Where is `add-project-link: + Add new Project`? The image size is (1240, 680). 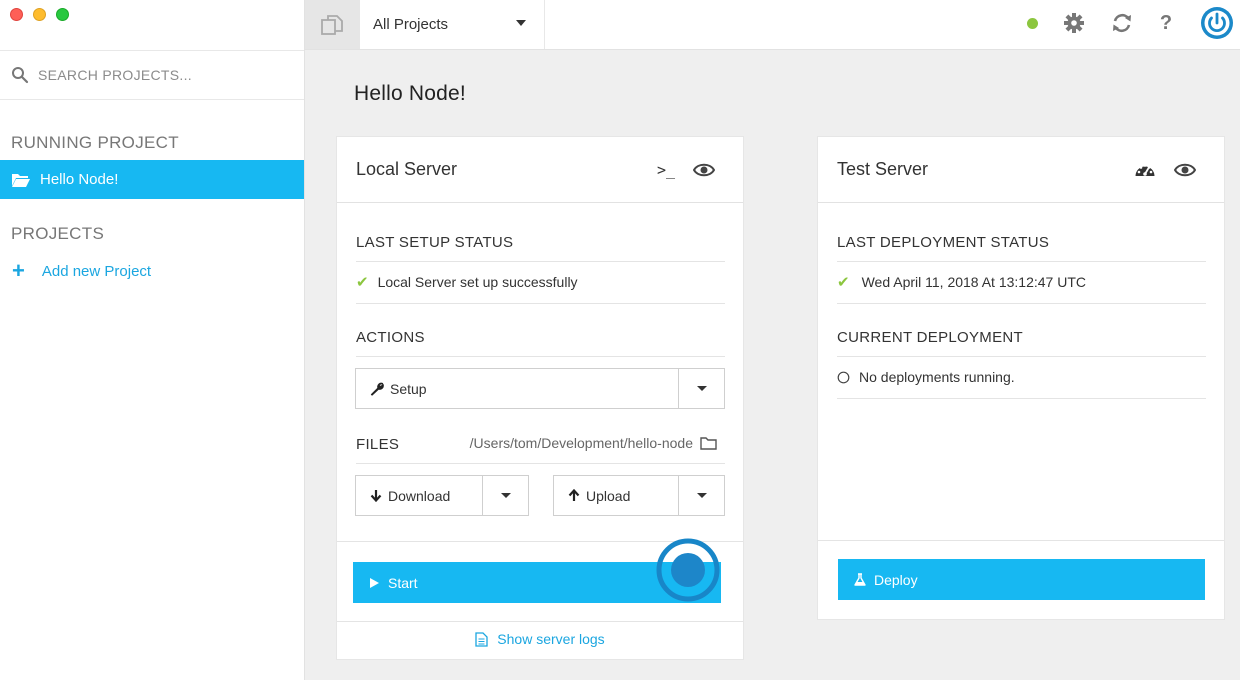
add-project-link: + Add new Project is located at coordinates (82, 270).